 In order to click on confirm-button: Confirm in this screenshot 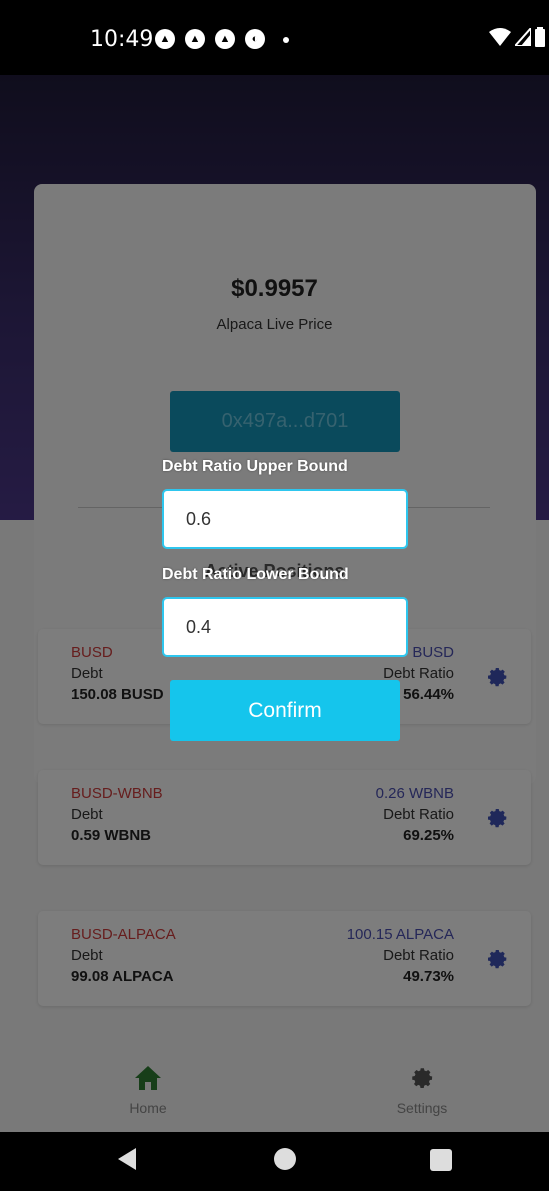, I will do `click(285, 710)`.